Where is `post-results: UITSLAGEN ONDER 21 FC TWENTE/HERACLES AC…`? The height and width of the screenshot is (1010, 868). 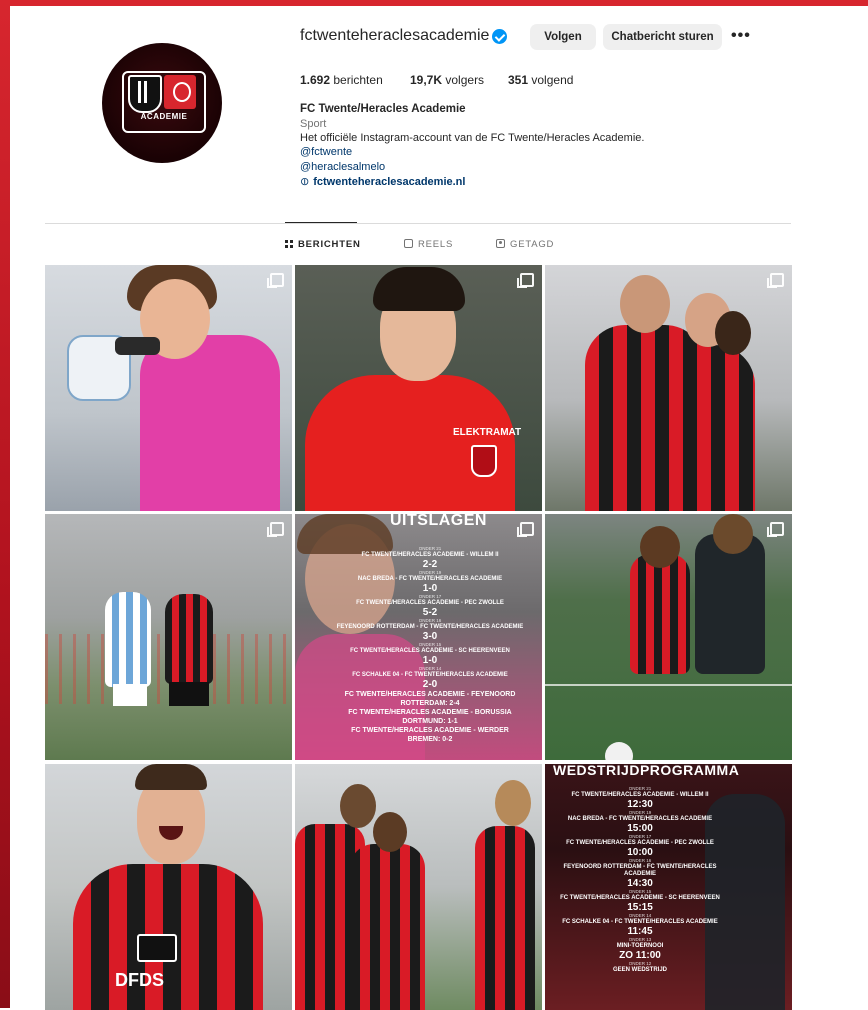 post-results: UITSLAGEN ONDER 21 FC TWENTE/HERACLES AC… is located at coordinates (418, 637).